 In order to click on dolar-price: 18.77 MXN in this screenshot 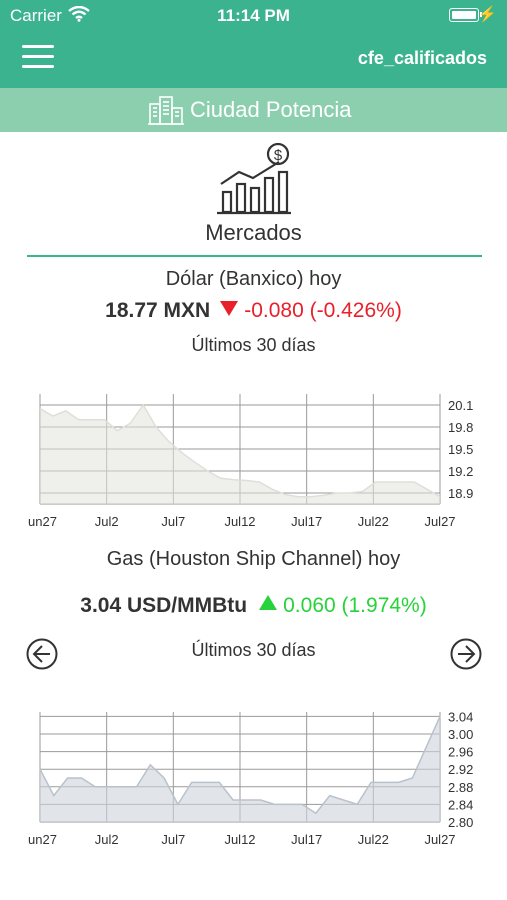, I will do `click(158, 310)`.